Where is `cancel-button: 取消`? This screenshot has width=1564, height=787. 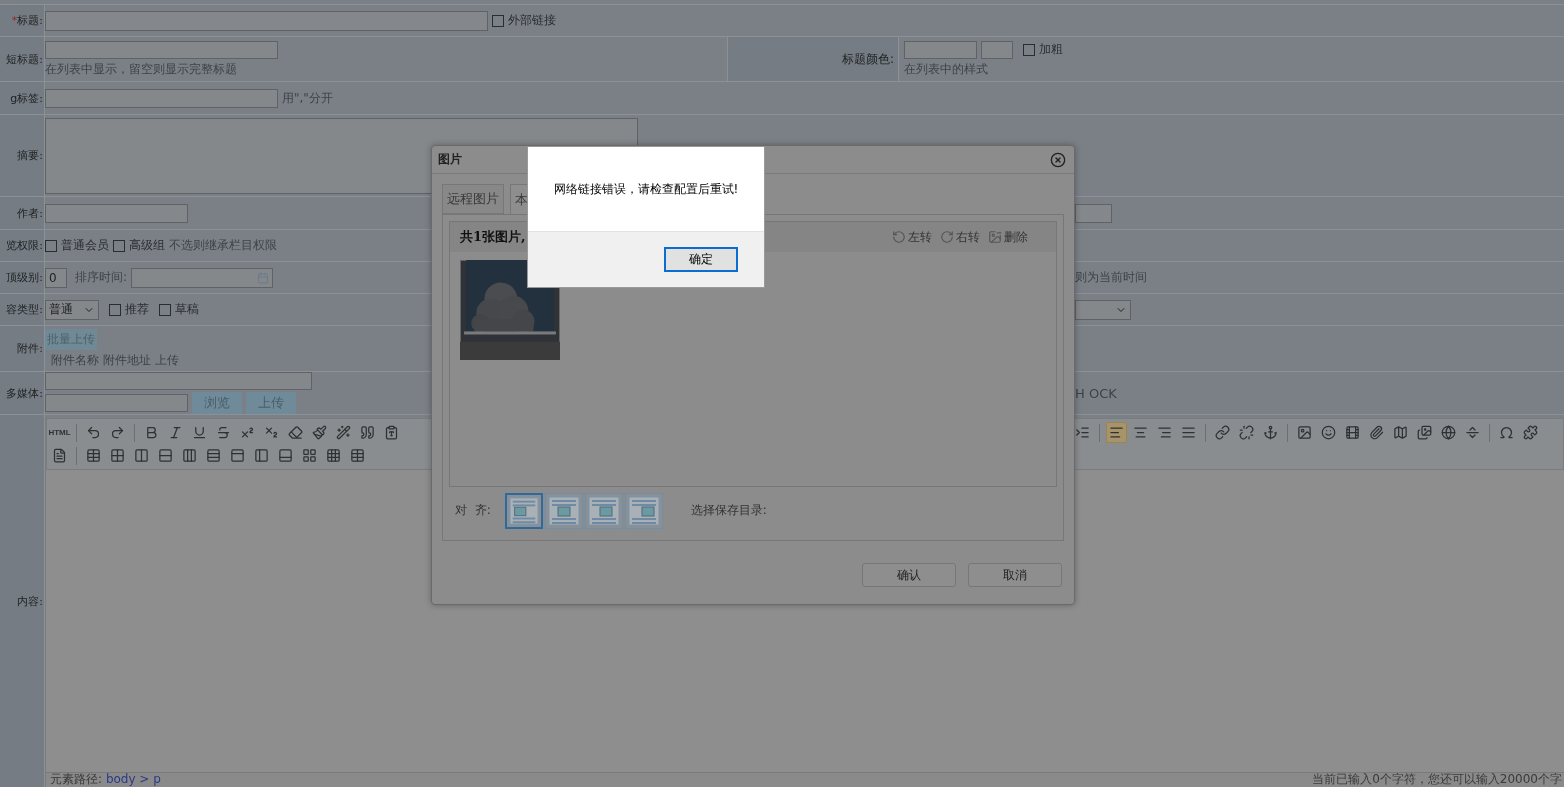
cancel-button: 取消 is located at coordinates (1015, 575).